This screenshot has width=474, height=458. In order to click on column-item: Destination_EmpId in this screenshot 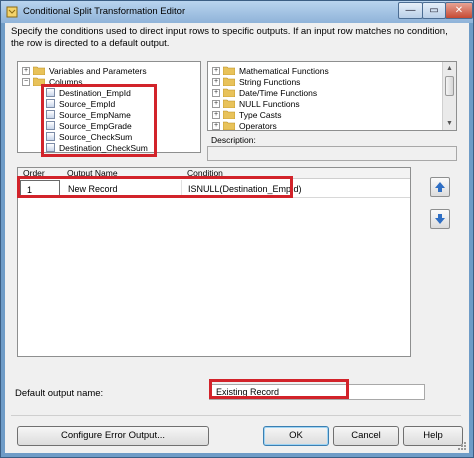, I will do `click(88, 92)`.